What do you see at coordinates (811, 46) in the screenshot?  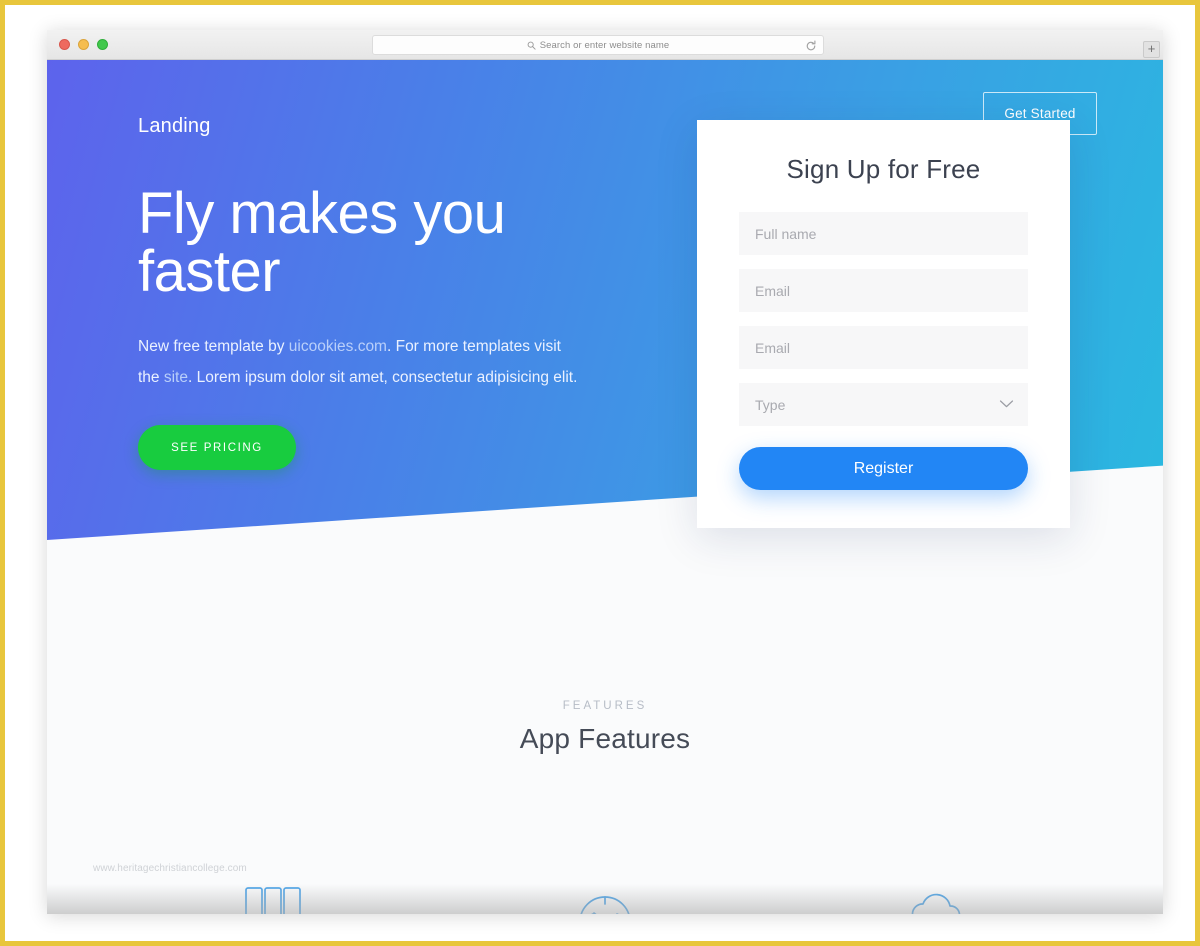 I see `reload-icon` at bounding box center [811, 46].